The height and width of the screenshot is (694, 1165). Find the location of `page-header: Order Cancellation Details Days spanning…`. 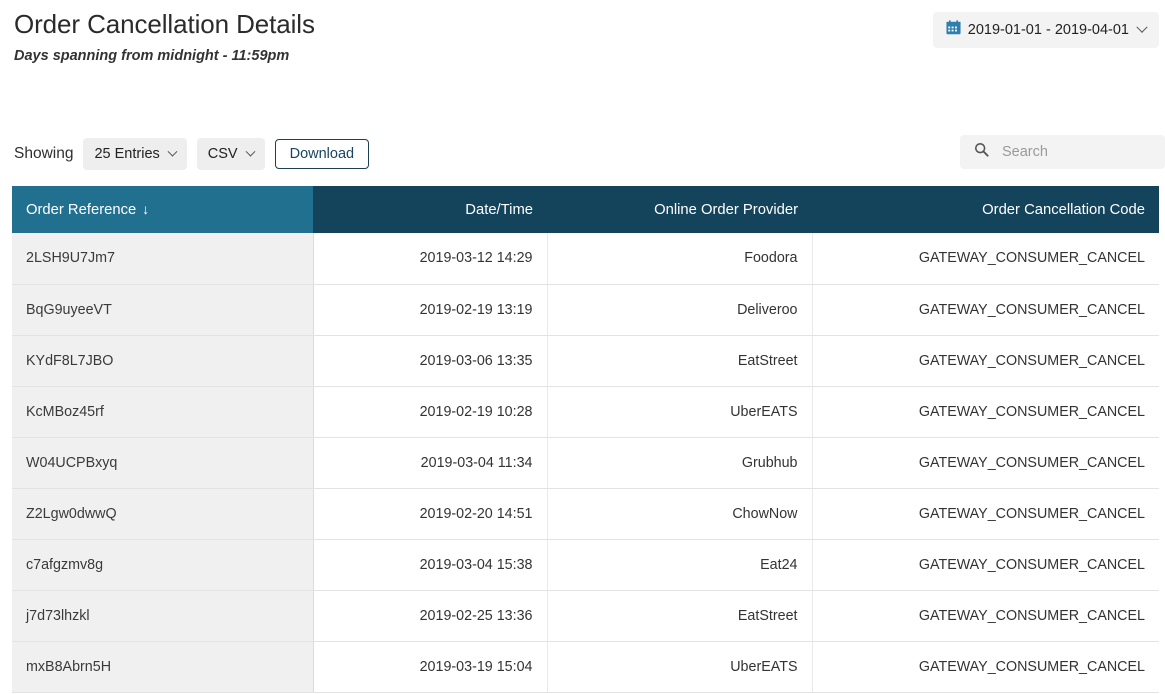

page-header: Order Cancellation Details Days spanning… is located at coordinates (582, 48).